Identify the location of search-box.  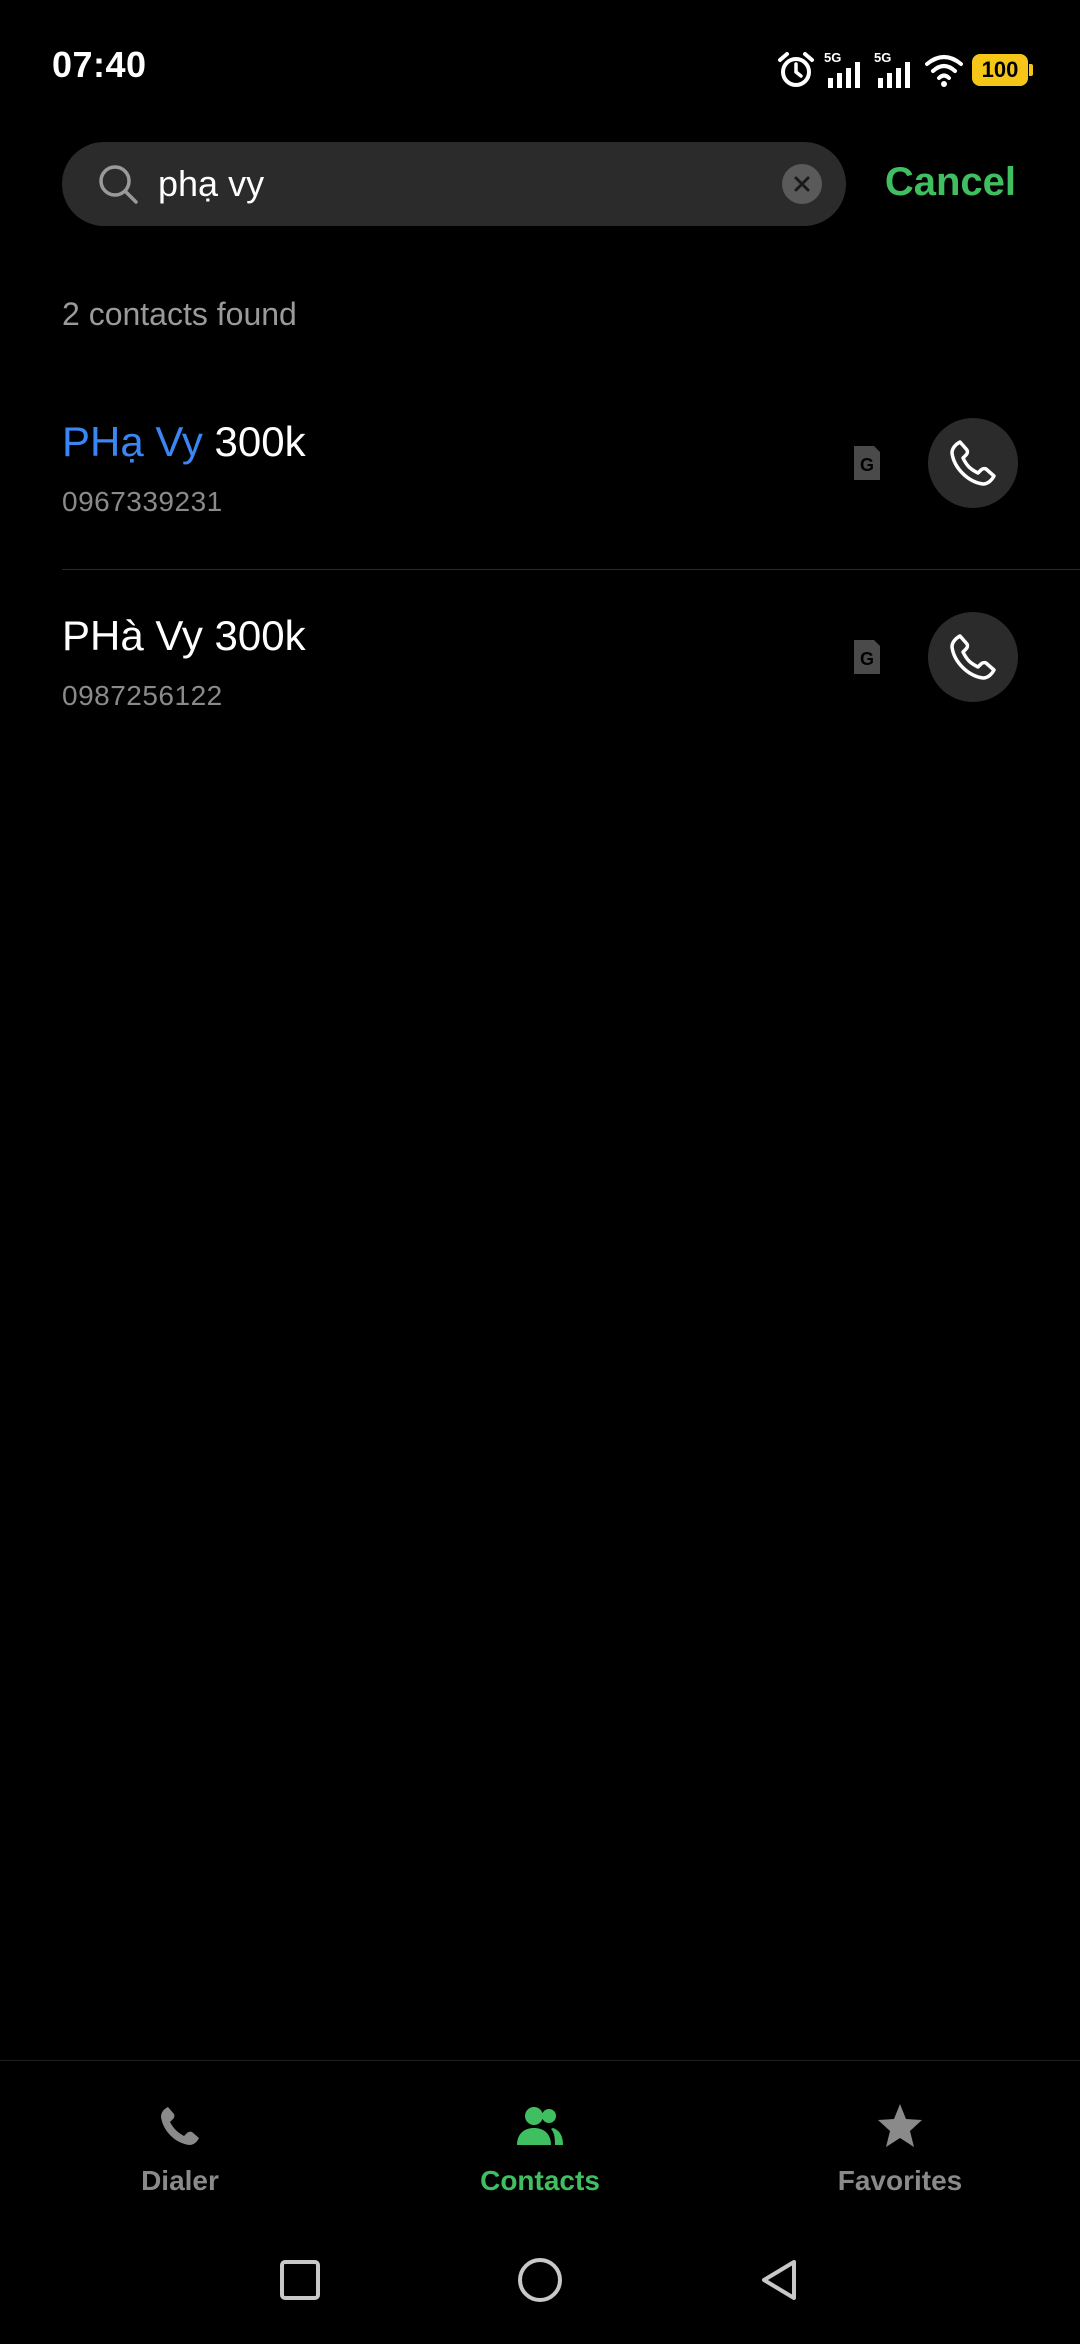
(454, 184).